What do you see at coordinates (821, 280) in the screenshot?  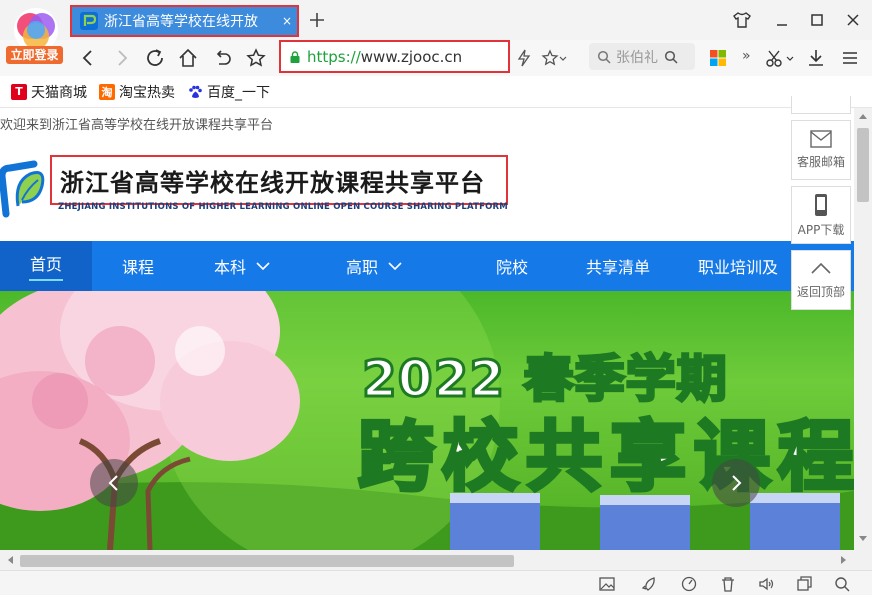 I see `back-to-top-button: 返回顶部` at bounding box center [821, 280].